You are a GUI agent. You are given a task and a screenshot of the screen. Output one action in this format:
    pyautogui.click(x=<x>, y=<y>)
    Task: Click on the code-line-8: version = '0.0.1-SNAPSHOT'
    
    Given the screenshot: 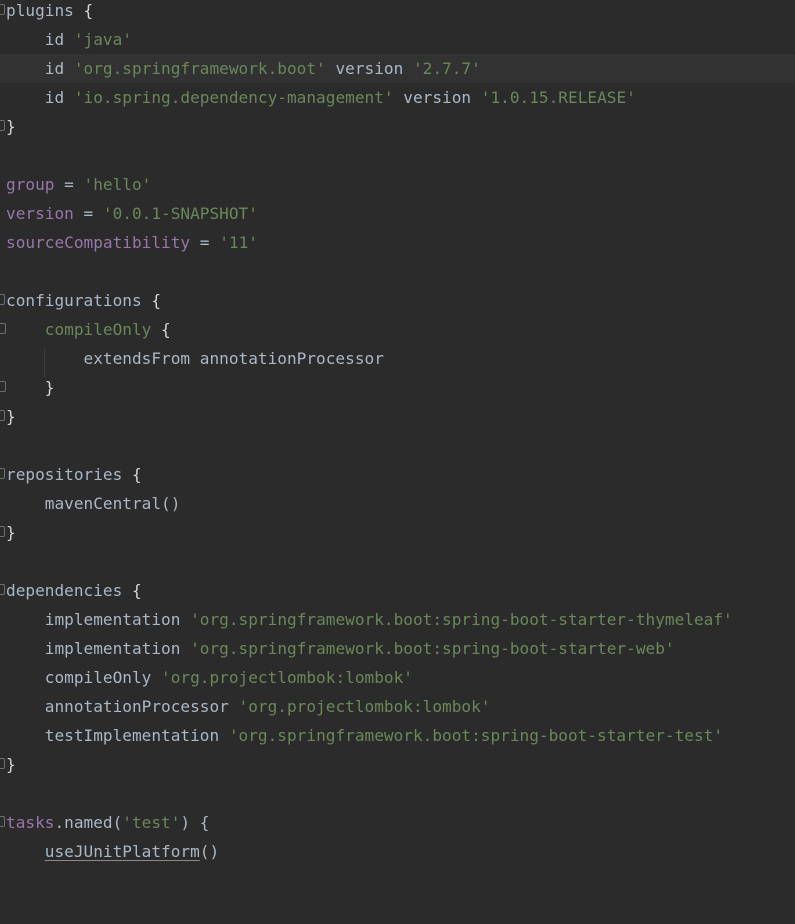 What is the action you would take?
    pyautogui.click(x=397, y=213)
    